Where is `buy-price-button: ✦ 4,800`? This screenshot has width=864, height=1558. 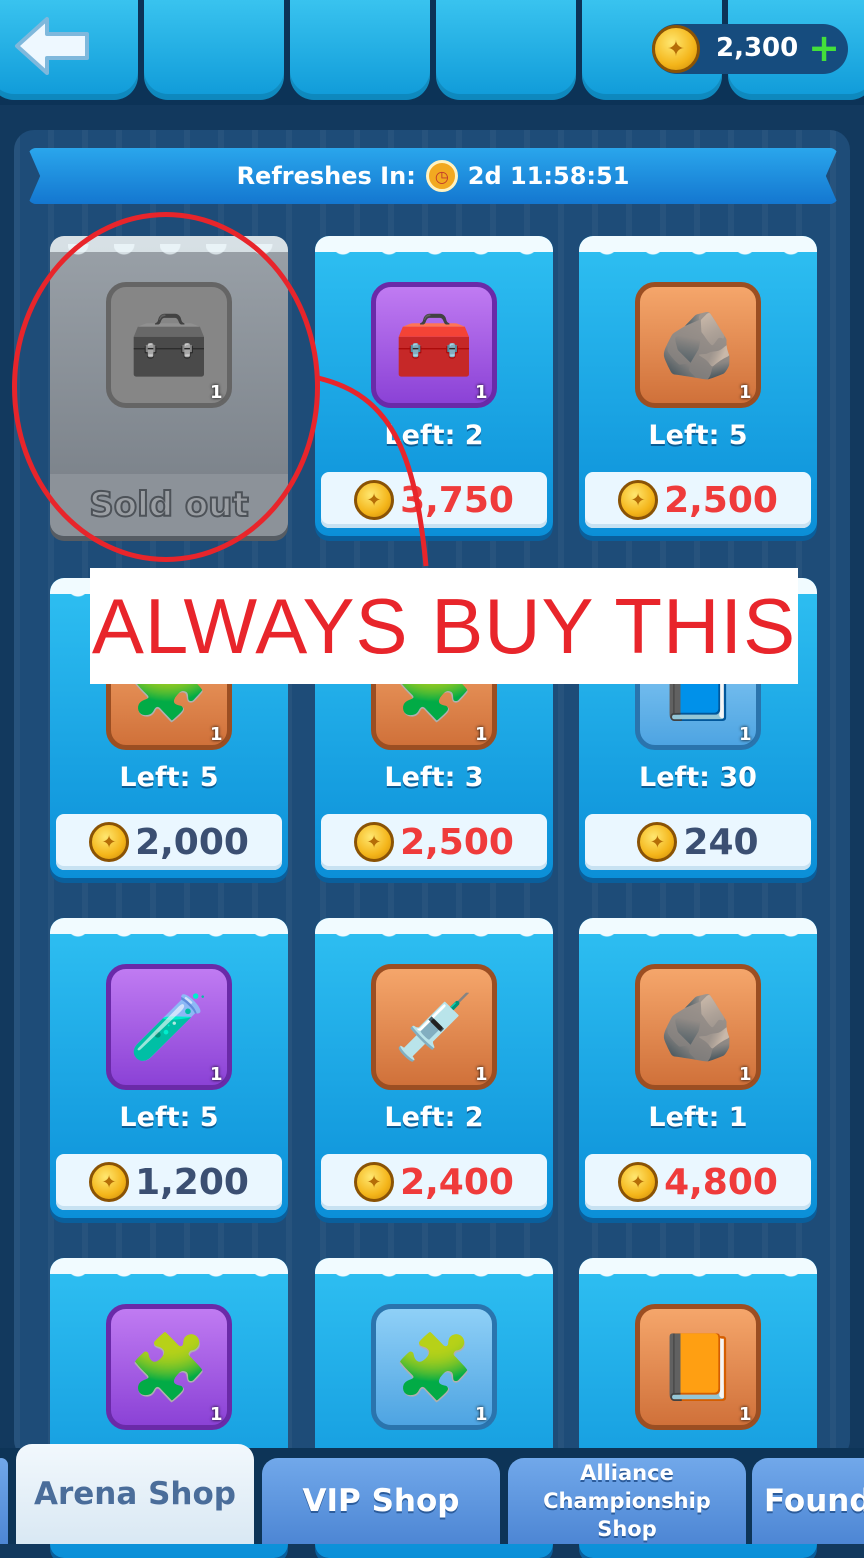
buy-price-button: ✦ 4,800 is located at coordinates (698, 1182).